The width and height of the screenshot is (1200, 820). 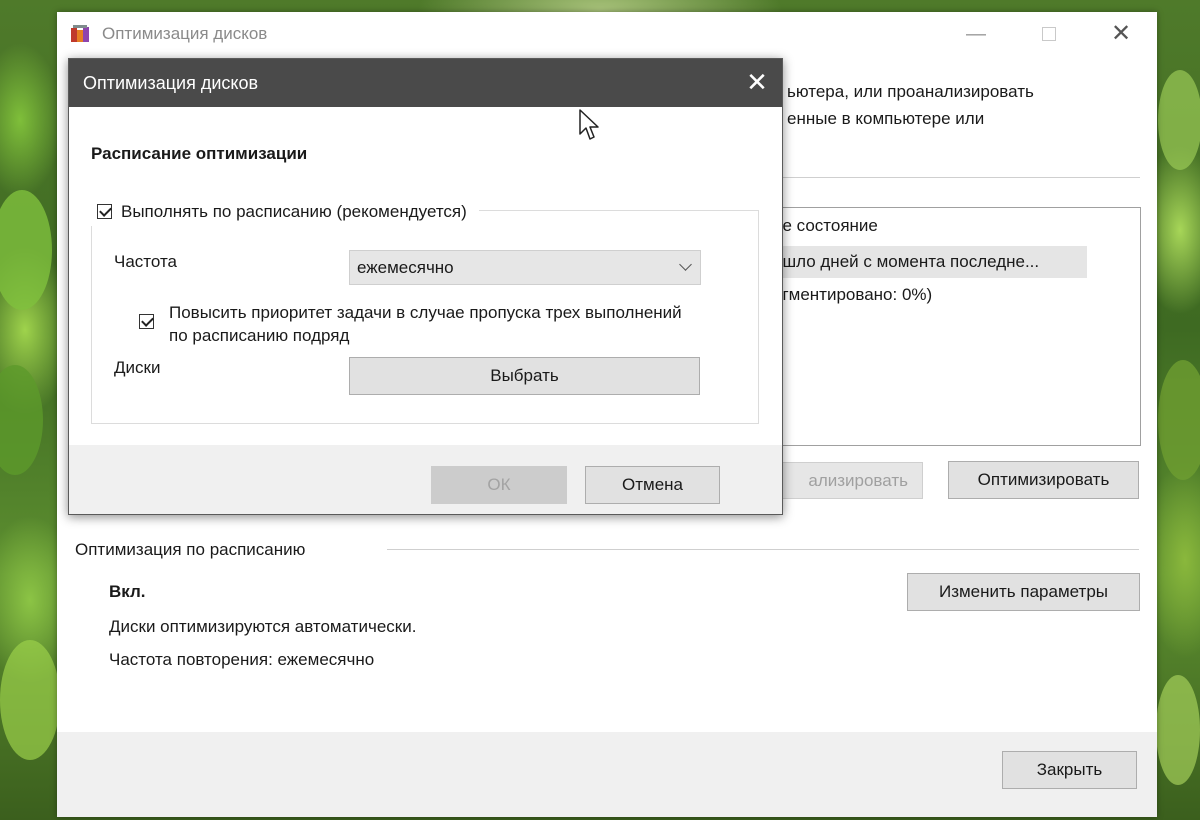 I want to click on main-titlebar: Оптимизация дисков — ✕, so click(x=607, y=34).